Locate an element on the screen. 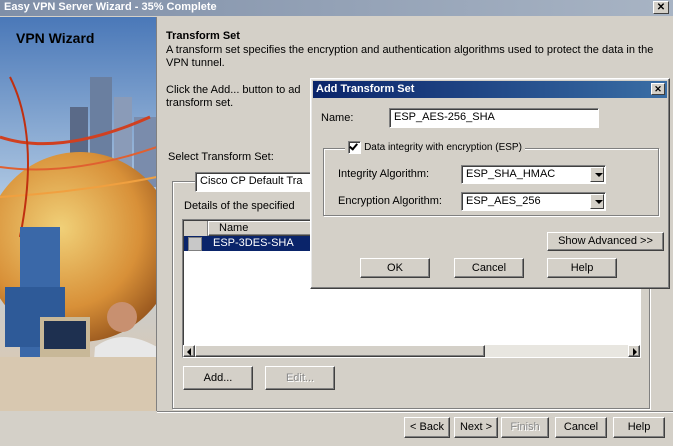  dialog-ok-button: OK is located at coordinates (395, 268).